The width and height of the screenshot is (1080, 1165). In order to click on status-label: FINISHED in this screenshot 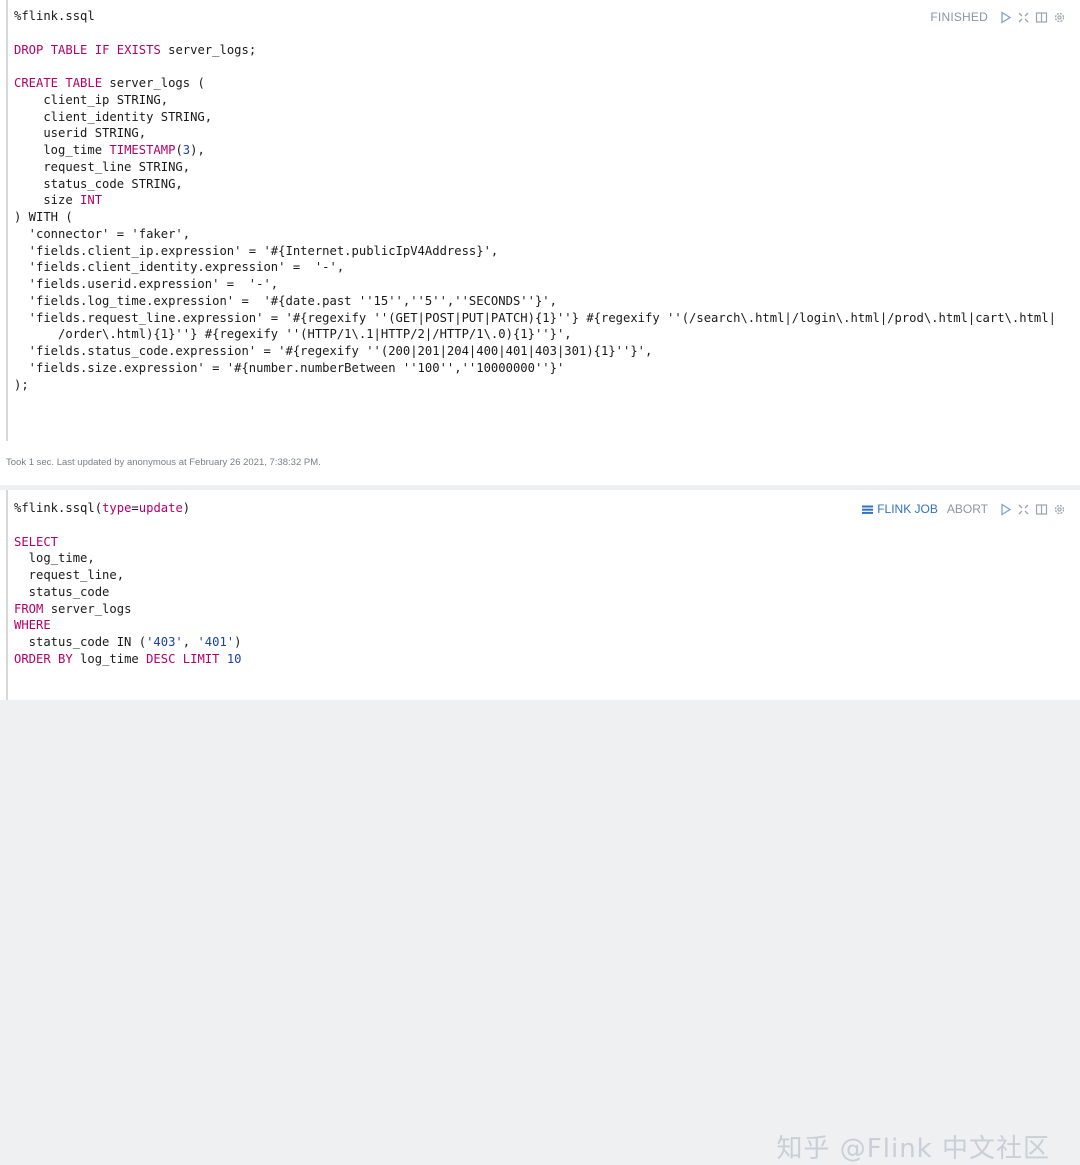, I will do `click(959, 17)`.